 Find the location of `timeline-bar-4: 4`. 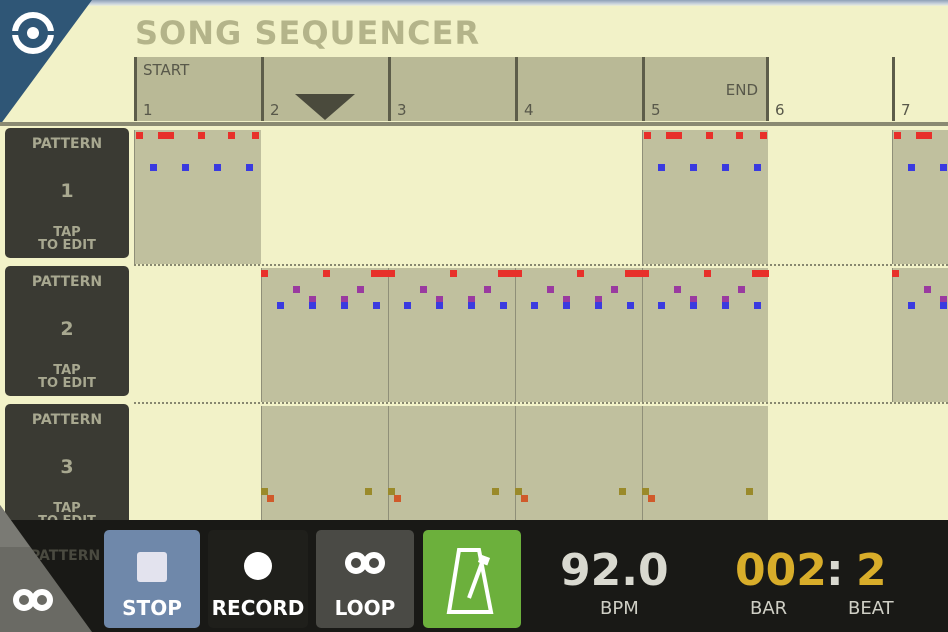

timeline-bar-4: 4 is located at coordinates (578, 89).